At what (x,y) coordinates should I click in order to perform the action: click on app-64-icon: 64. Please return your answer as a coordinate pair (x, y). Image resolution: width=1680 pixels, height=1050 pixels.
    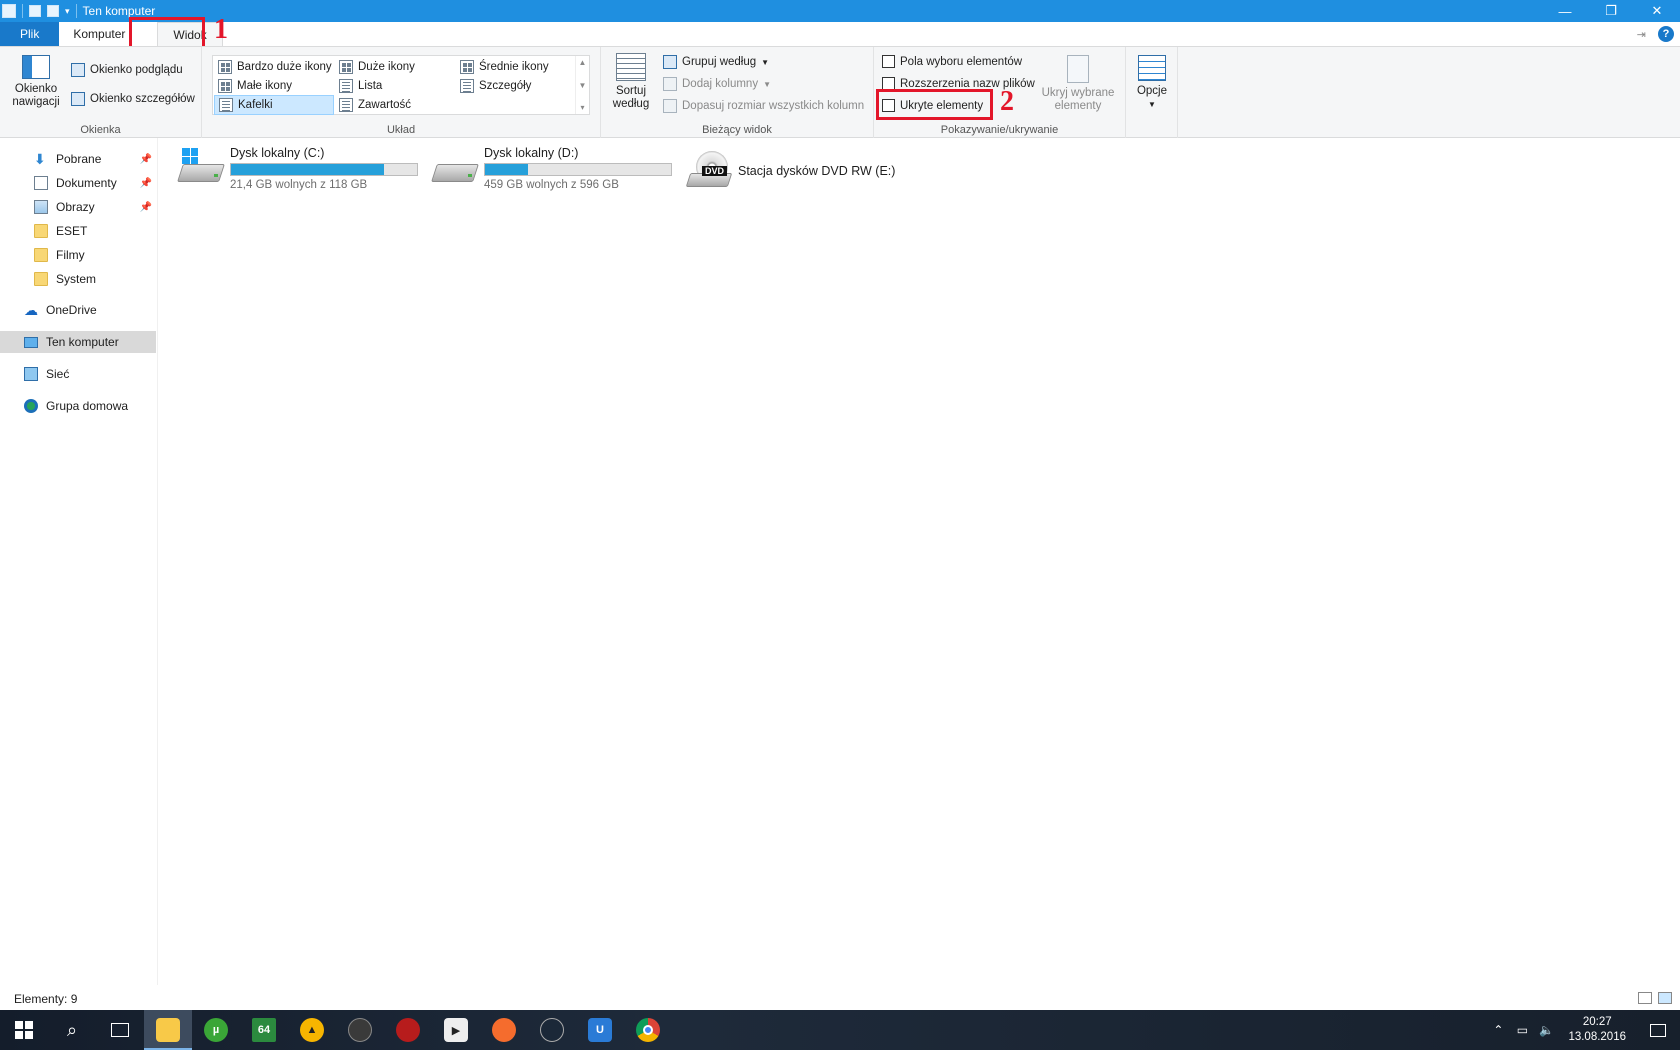
    Looking at the image, I should click on (264, 1030).